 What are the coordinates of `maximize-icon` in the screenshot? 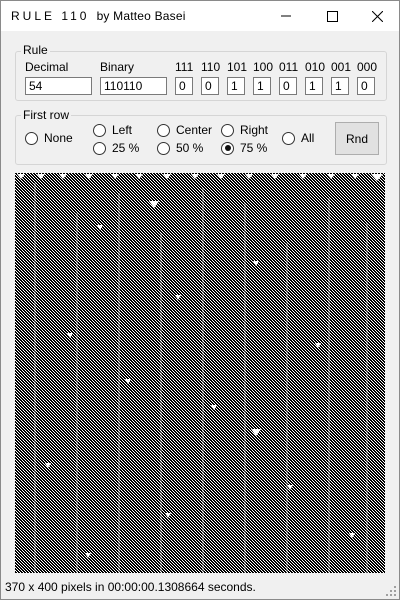 It's located at (332, 16).